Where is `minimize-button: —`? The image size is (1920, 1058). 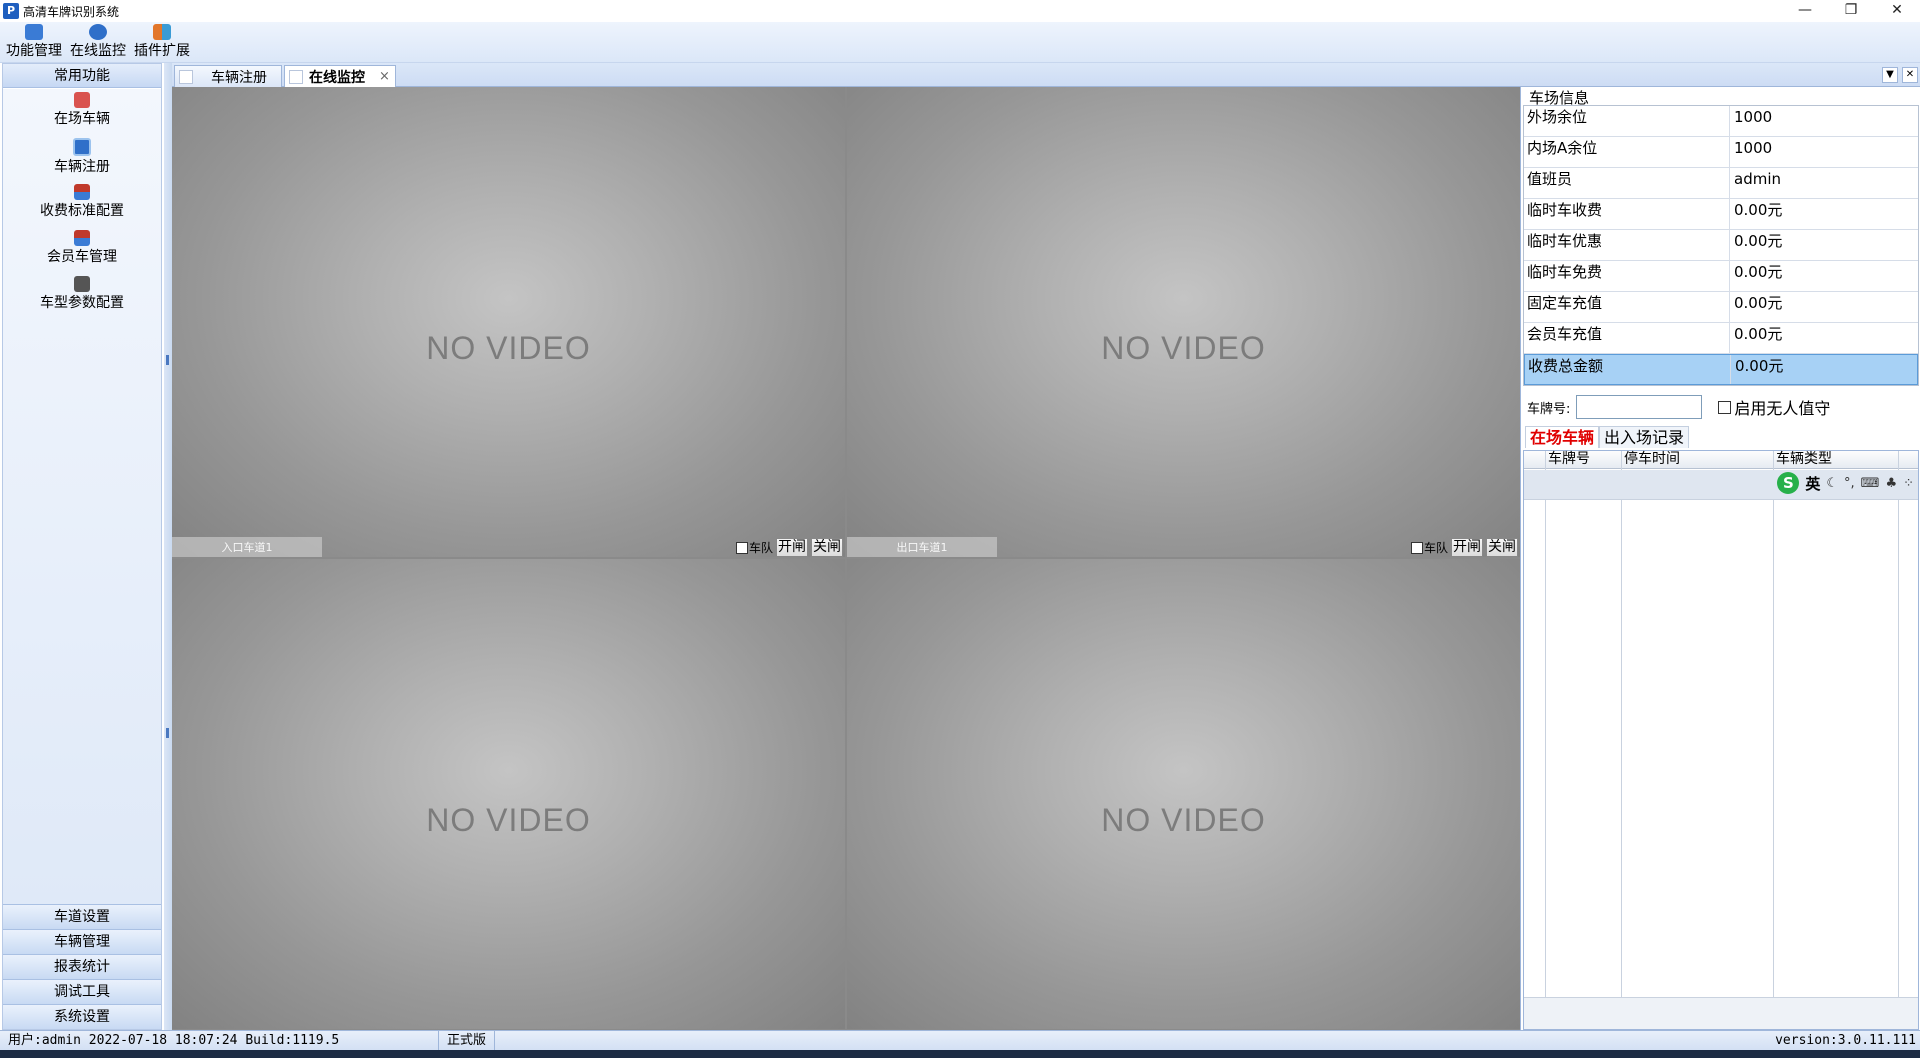 minimize-button: — is located at coordinates (1805, 11).